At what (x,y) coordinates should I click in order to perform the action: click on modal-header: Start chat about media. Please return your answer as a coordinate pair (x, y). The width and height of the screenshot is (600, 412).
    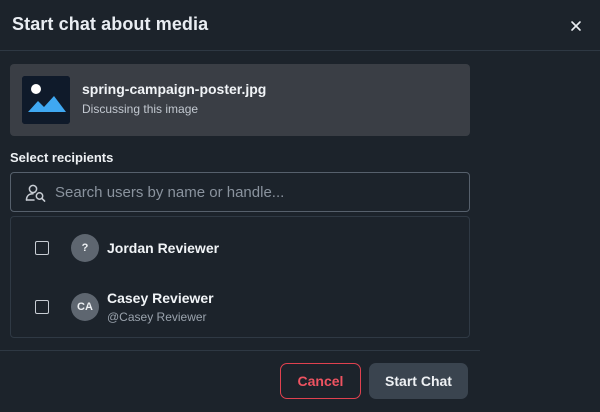
    Looking at the image, I should click on (300, 25).